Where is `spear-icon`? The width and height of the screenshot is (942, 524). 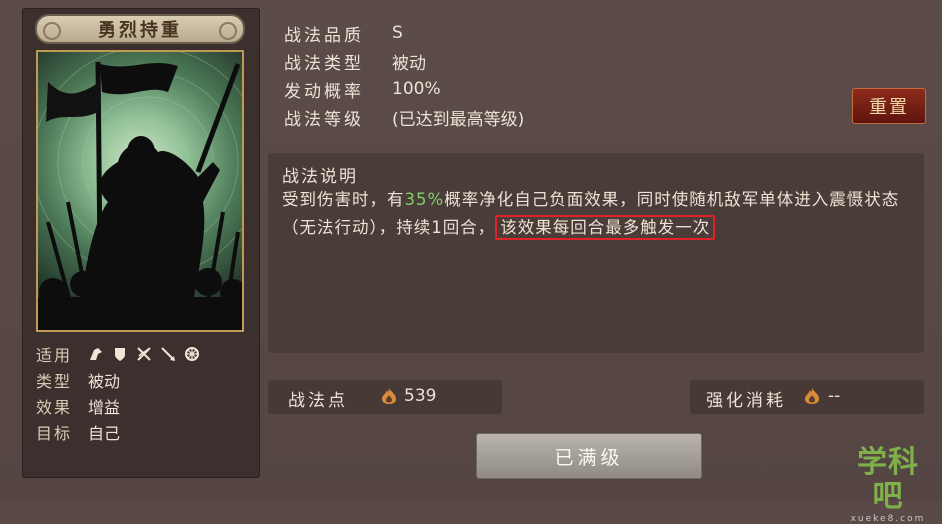 spear-icon is located at coordinates (168, 354).